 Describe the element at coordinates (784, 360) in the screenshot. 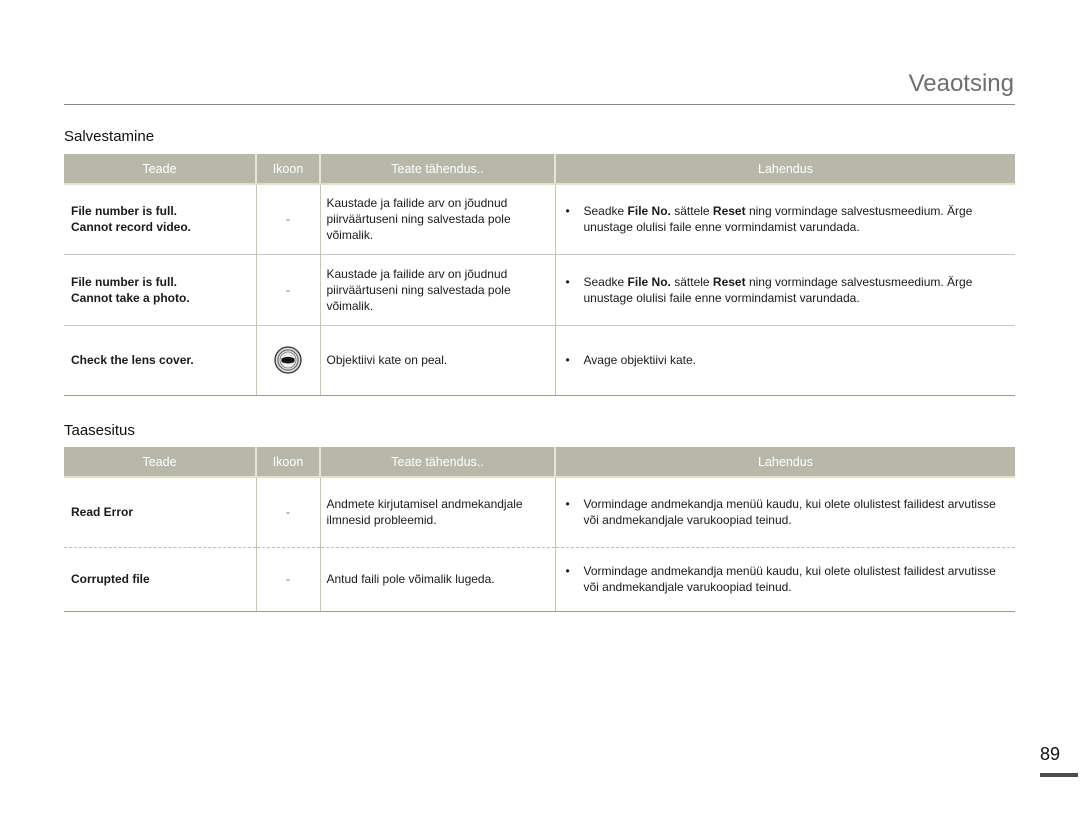

I see `solution-cell: • Avage objektiivi kate.` at that location.